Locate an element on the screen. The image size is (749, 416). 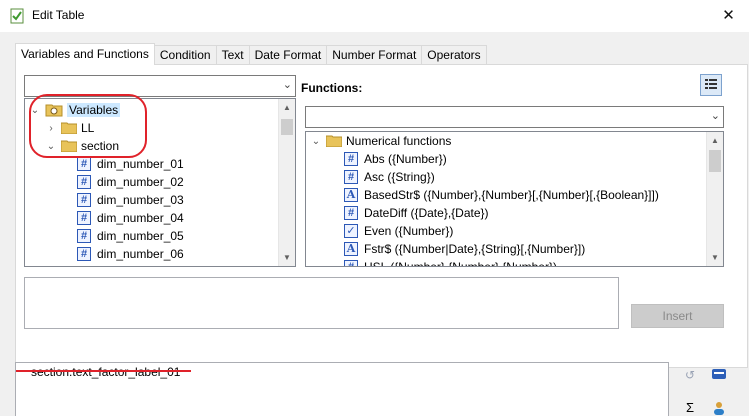
users-icon is located at coordinates (719, 408).